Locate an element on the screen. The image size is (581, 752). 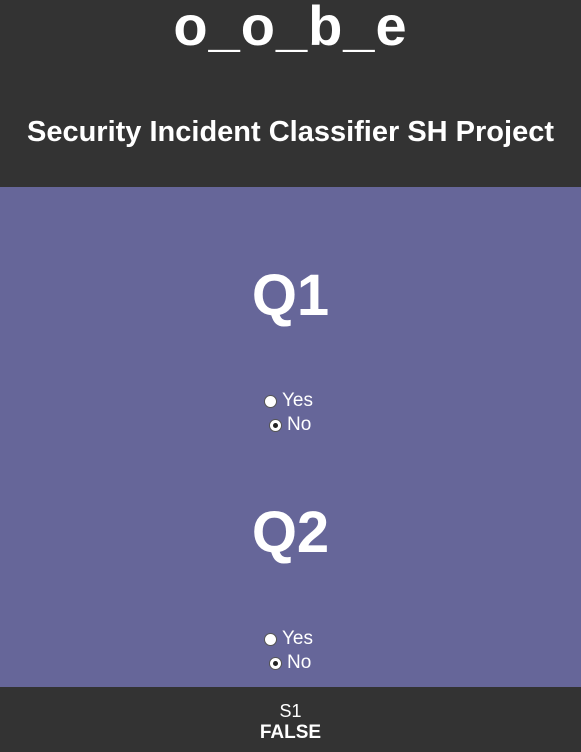
page-title: Security Incident Classifier SH Project is located at coordinates (290, 132).